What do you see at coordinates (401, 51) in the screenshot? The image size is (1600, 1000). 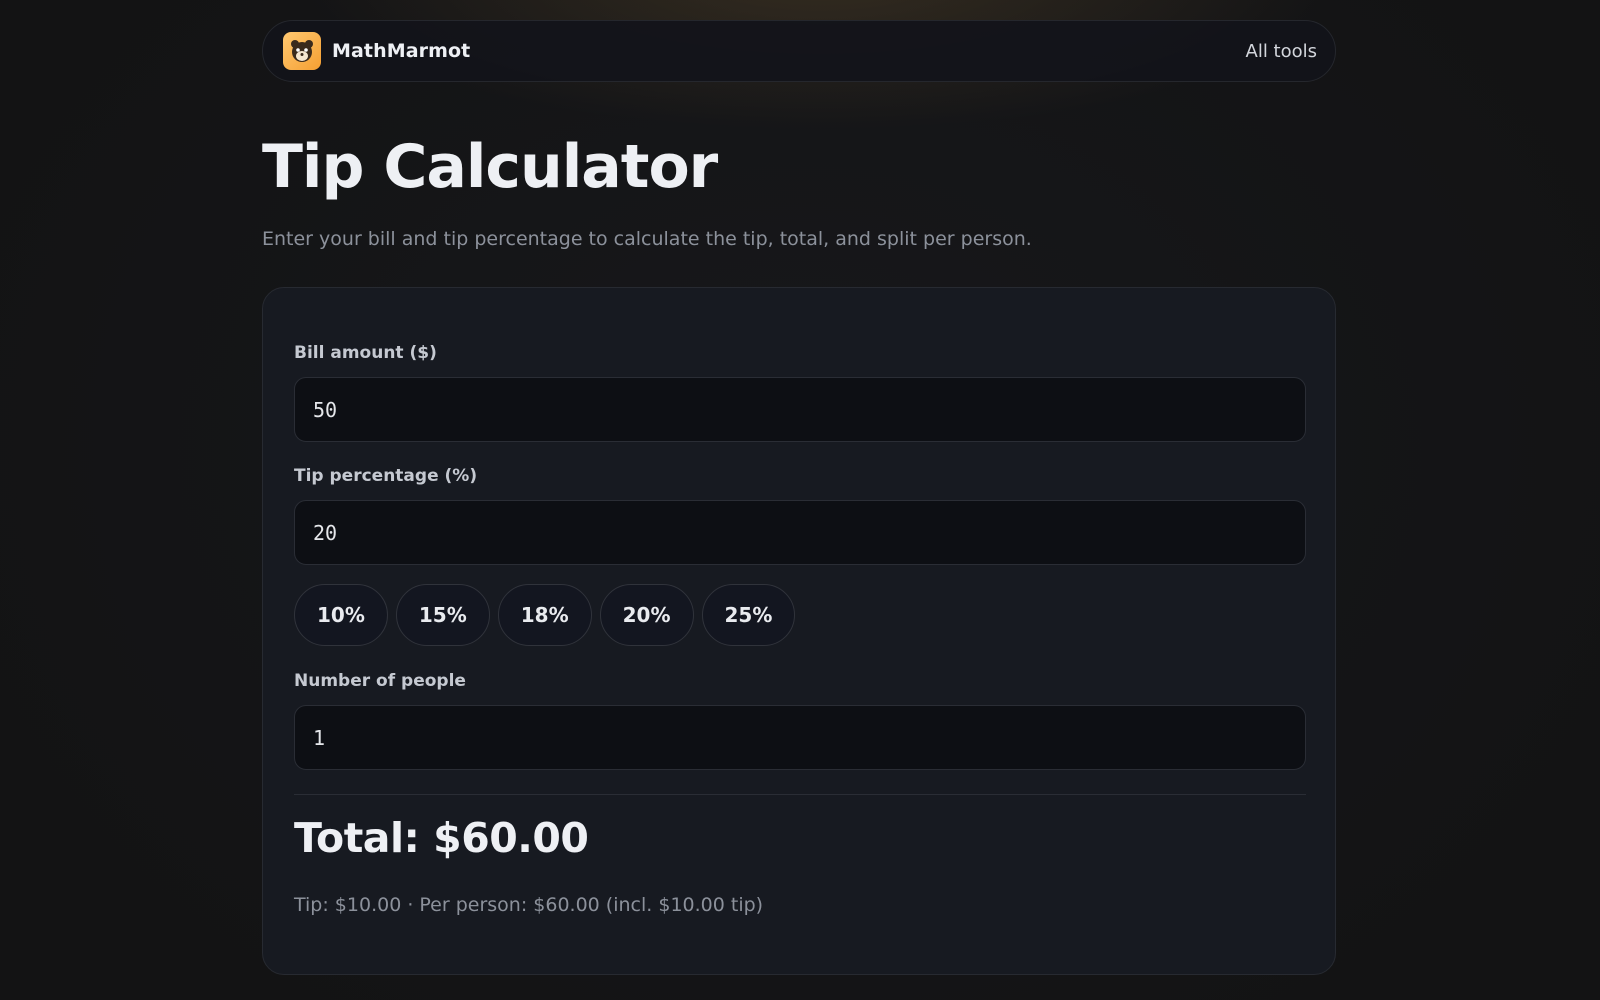 I see `brand-name: MathMarmot` at bounding box center [401, 51].